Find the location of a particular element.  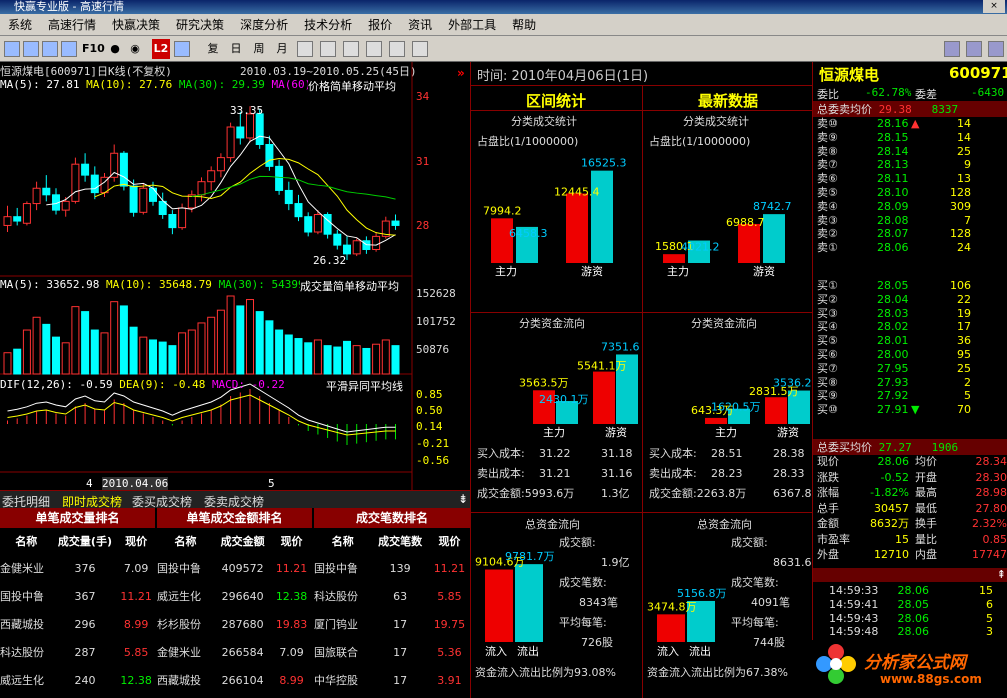

menu-decision: 快嬴决策 is located at coordinates (136, 25).